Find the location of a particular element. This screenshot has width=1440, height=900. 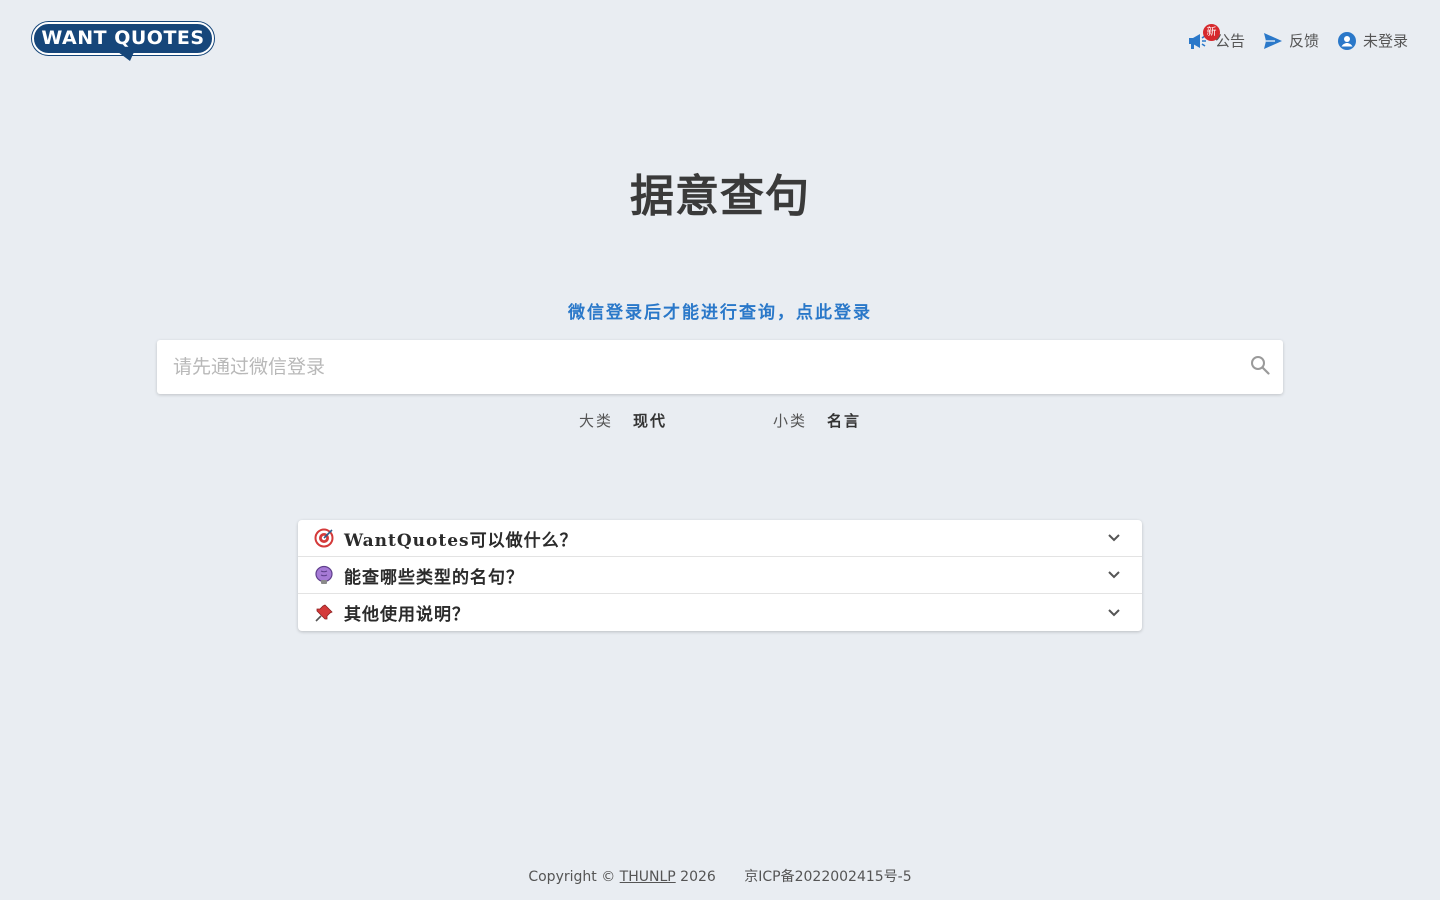

category-minor: 小类 名言 is located at coordinates (817, 420).